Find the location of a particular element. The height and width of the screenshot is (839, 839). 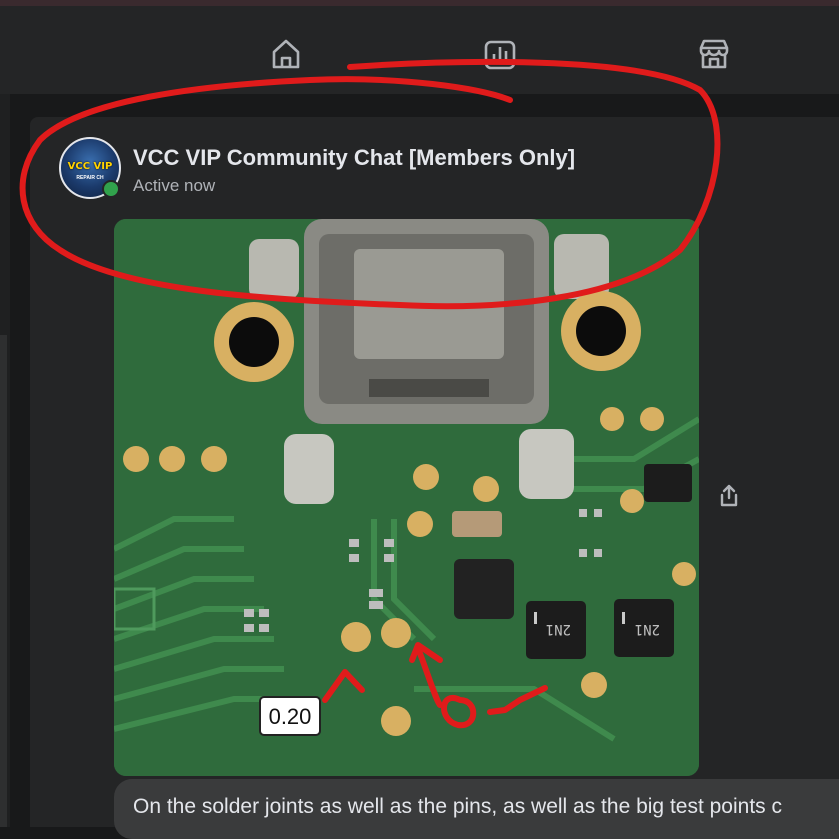

left-scroll-panel is located at coordinates (3, 581).